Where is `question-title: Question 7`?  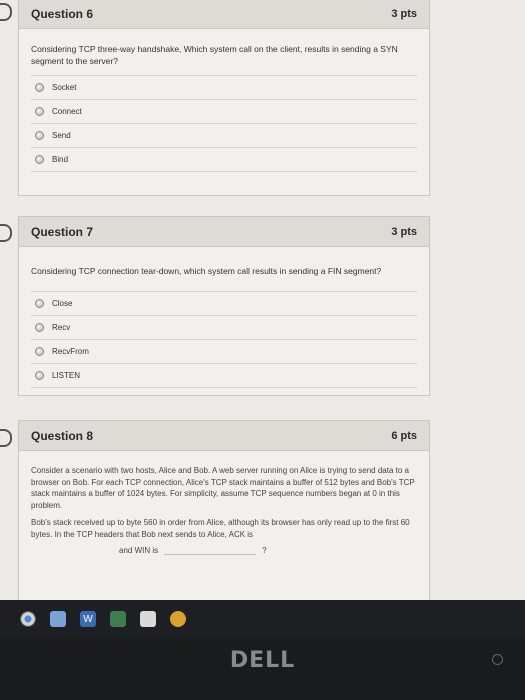 question-title: Question 7 is located at coordinates (62, 231).